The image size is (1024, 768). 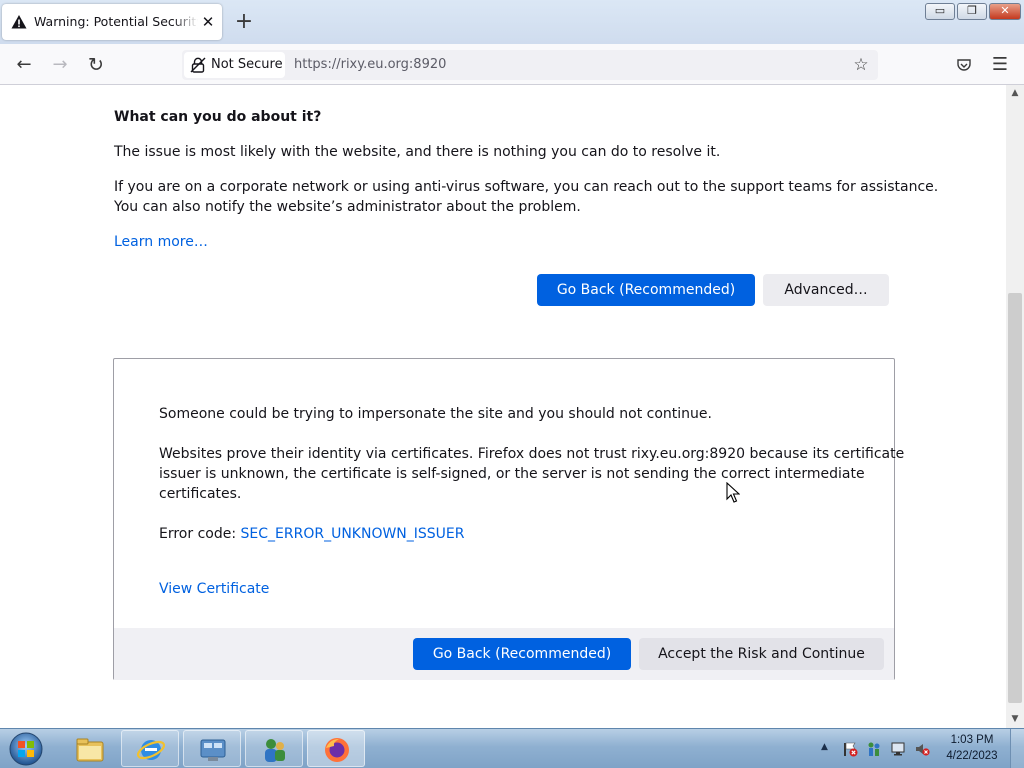 I want to click on users-icon, so click(x=275, y=750).